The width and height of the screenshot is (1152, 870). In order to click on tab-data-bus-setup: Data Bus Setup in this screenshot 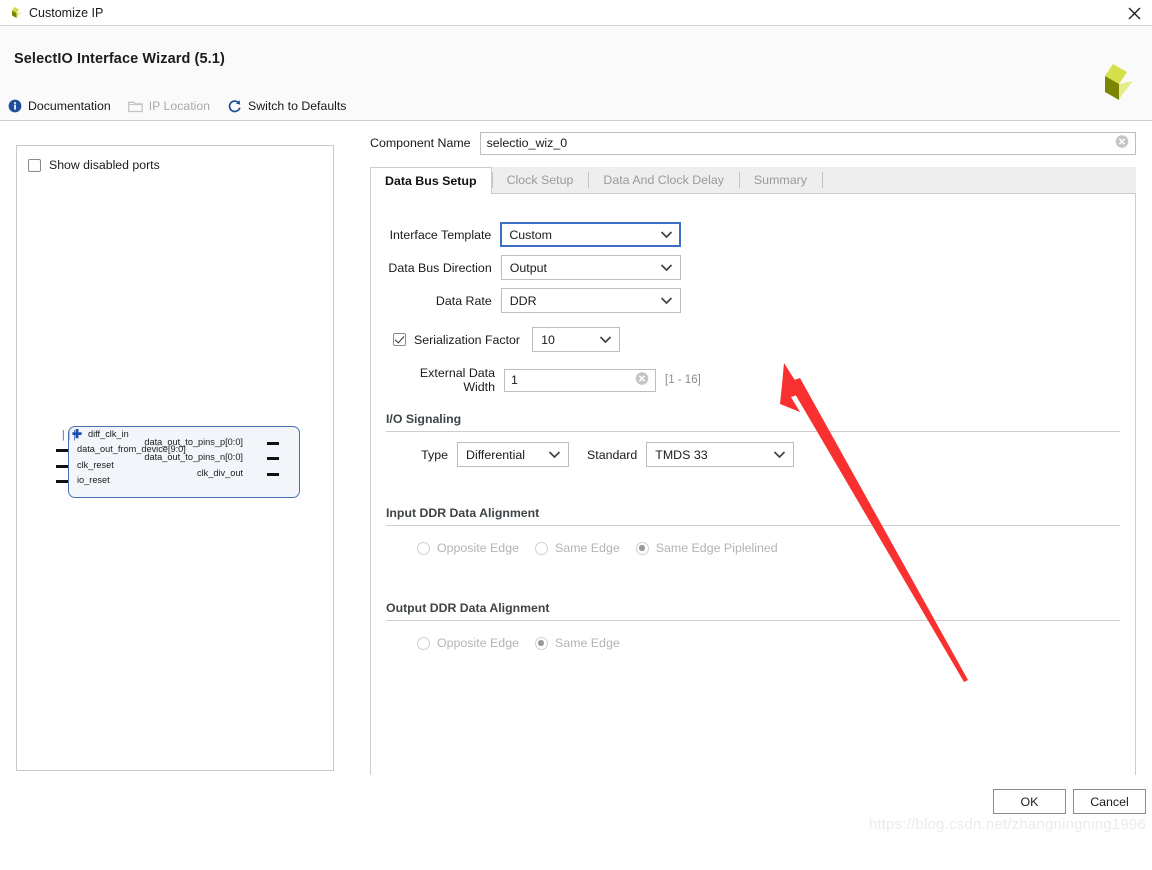, I will do `click(431, 180)`.